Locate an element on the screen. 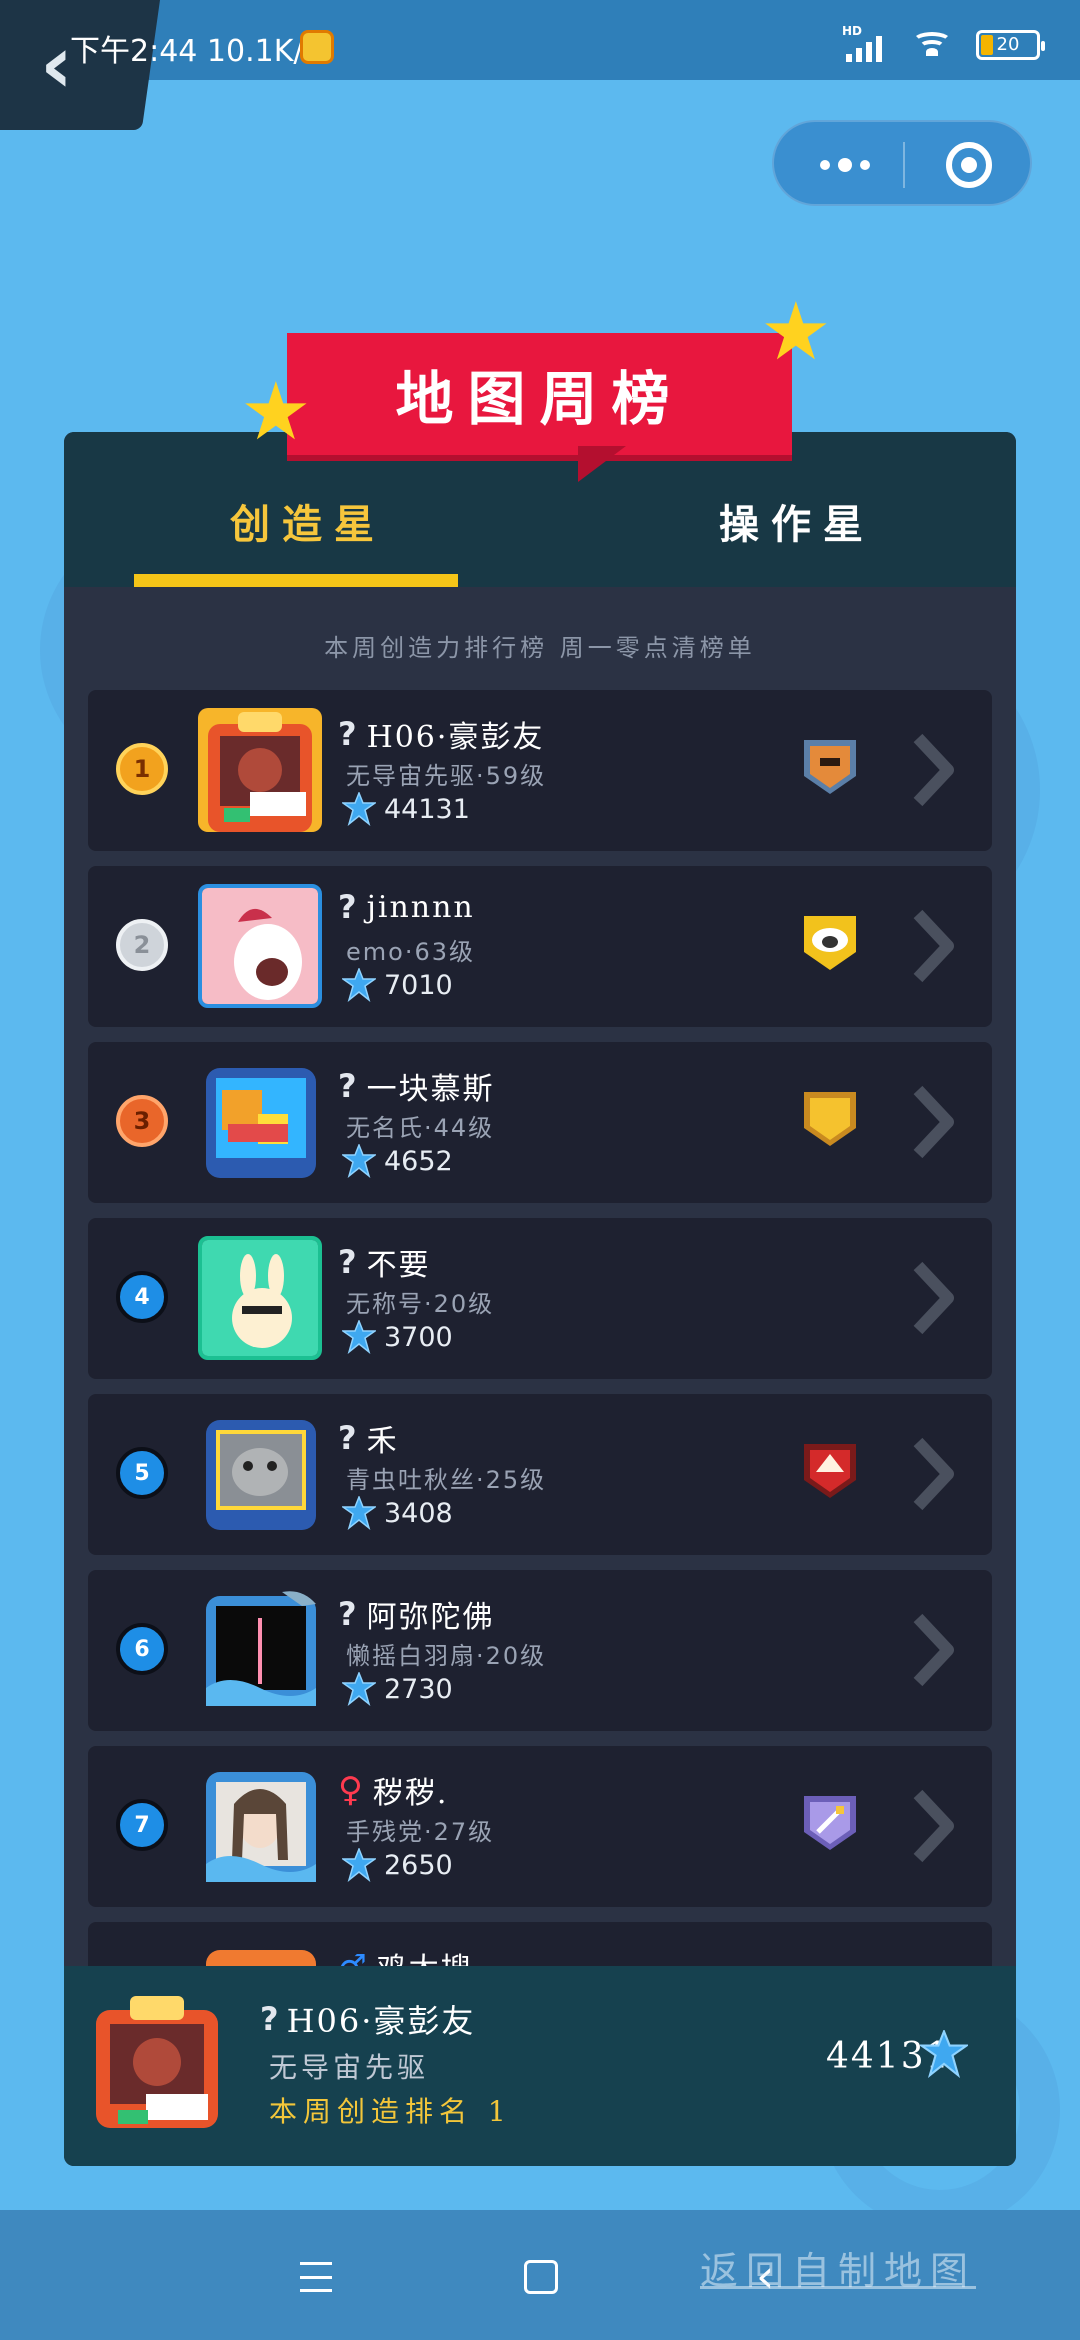  close-target-icon is located at coordinates (969, 165).